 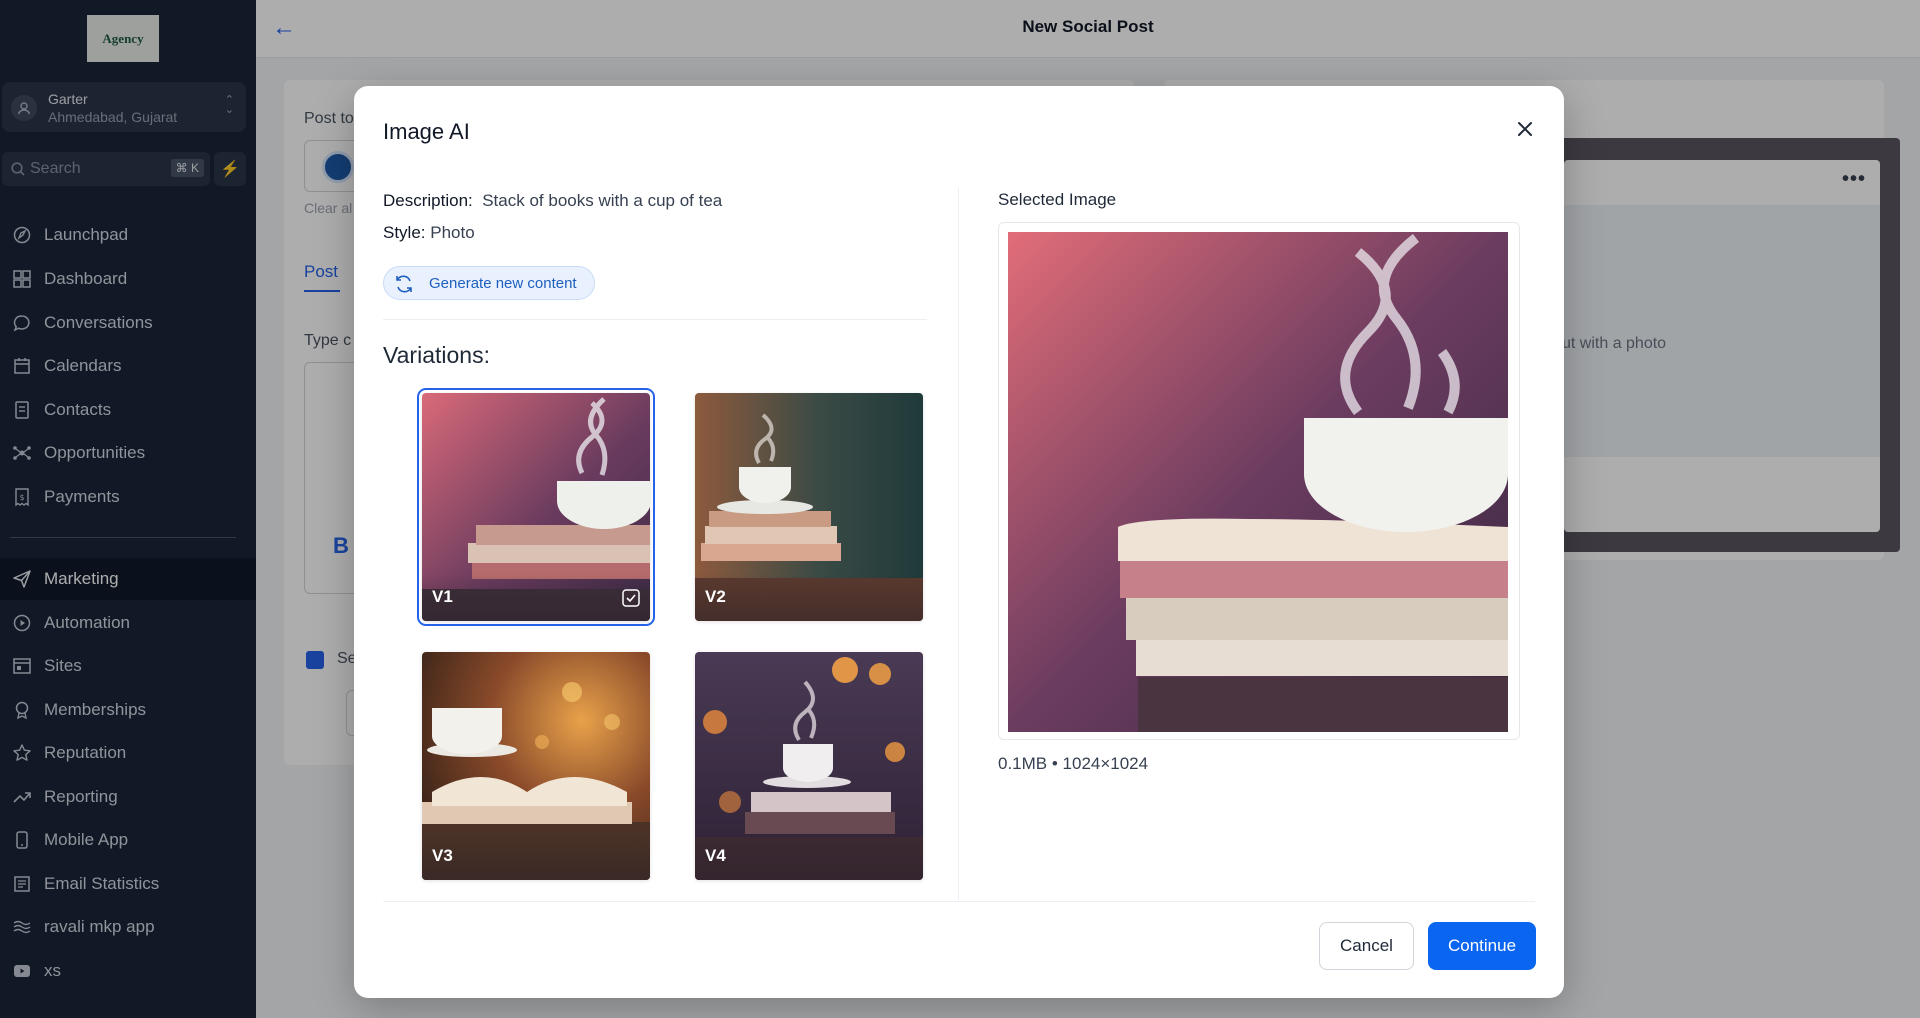 I want to click on variation-label: V2, so click(x=715, y=596).